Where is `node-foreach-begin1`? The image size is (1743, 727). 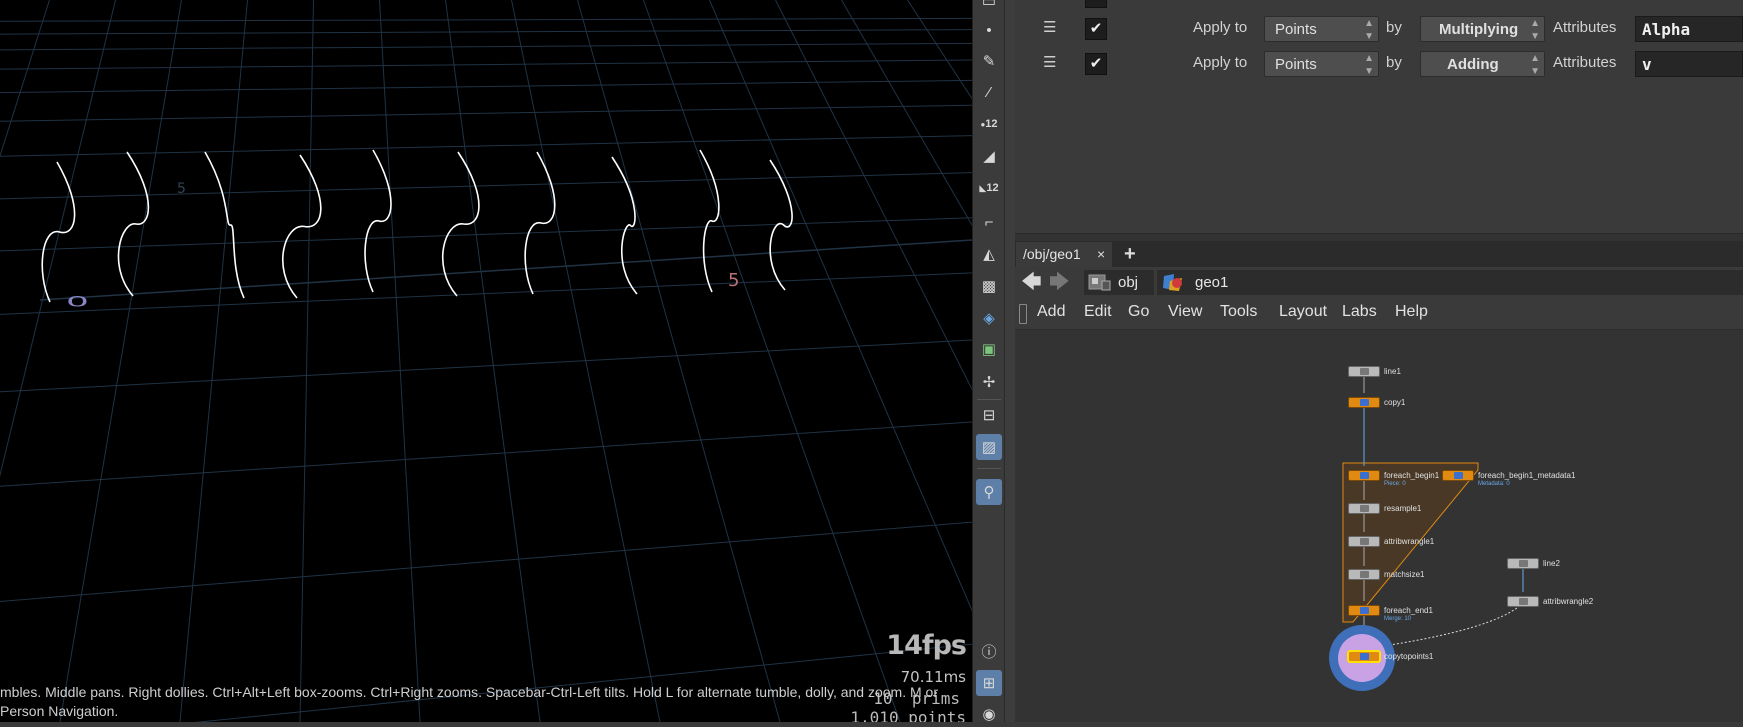
node-foreach-begin1 is located at coordinates (1364, 475).